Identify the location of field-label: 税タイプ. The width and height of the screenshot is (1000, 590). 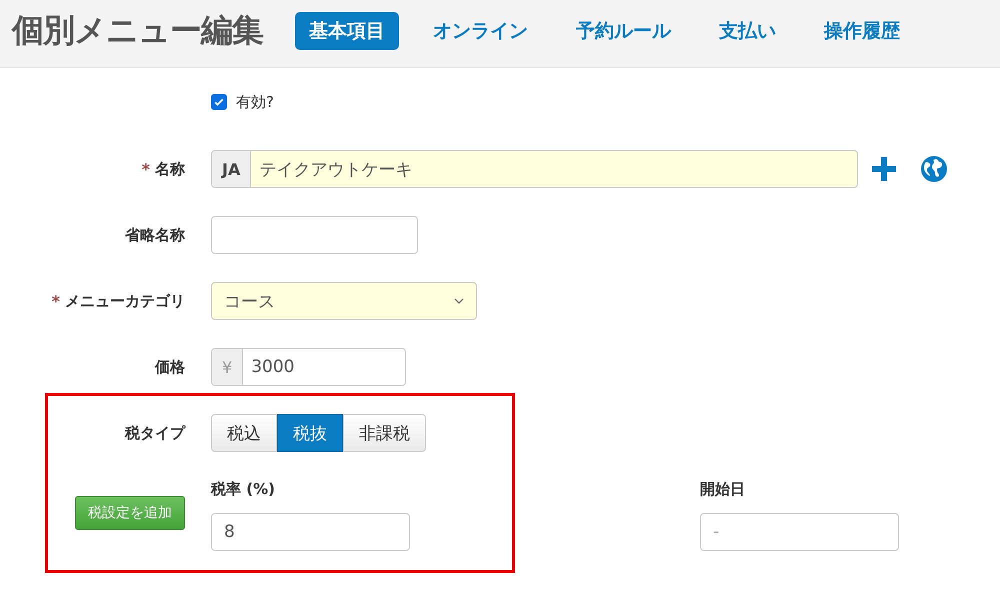
(155, 433).